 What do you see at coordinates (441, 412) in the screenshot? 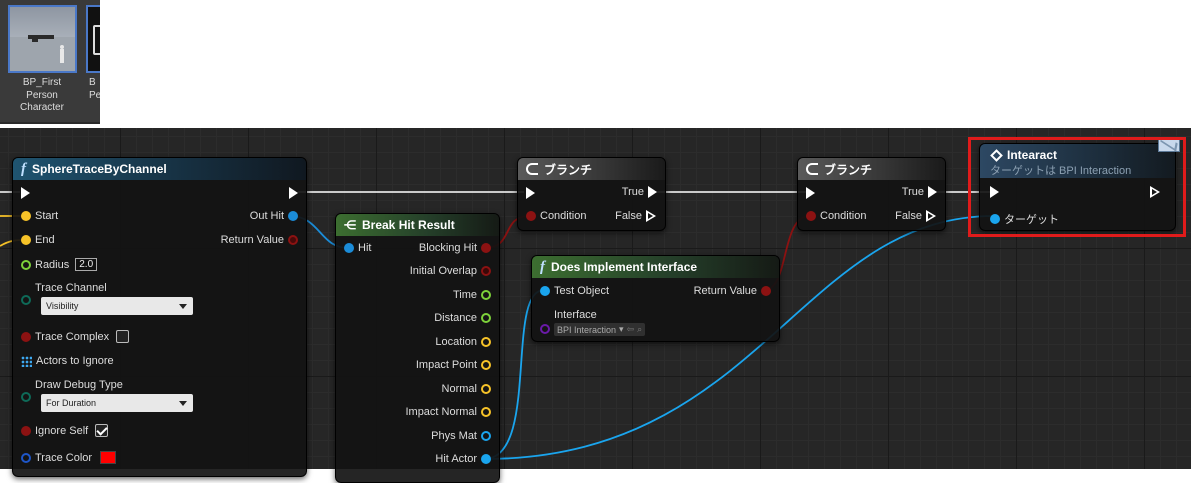
I see `pin-label: Impact Normal` at bounding box center [441, 412].